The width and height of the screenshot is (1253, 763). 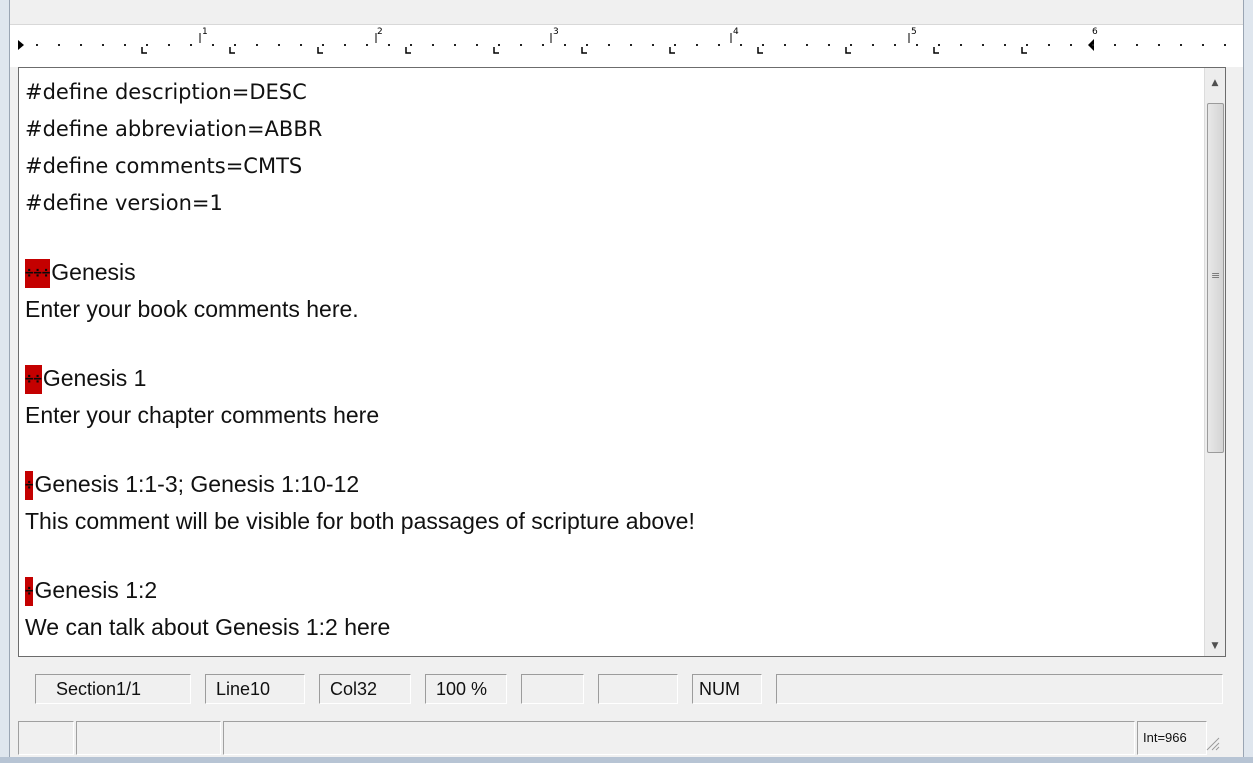 I want to click on ruler: 1 2 3 4 5 6, so click(x=626, y=45).